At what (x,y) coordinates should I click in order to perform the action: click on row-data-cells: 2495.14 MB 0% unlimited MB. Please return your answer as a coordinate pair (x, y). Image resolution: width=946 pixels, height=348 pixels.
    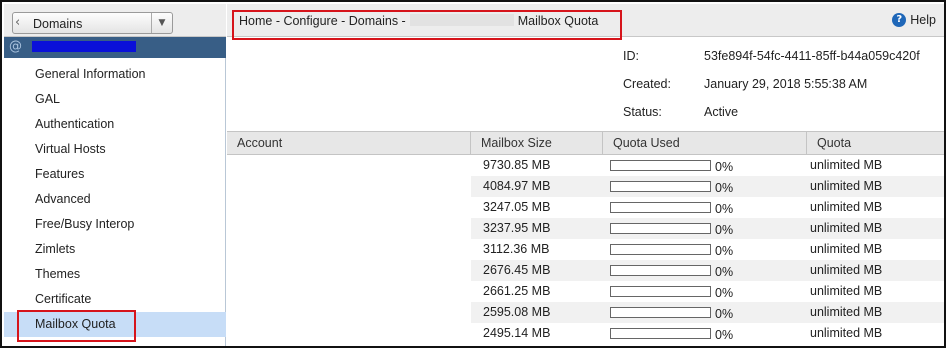
    Looking at the image, I should click on (707, 333).